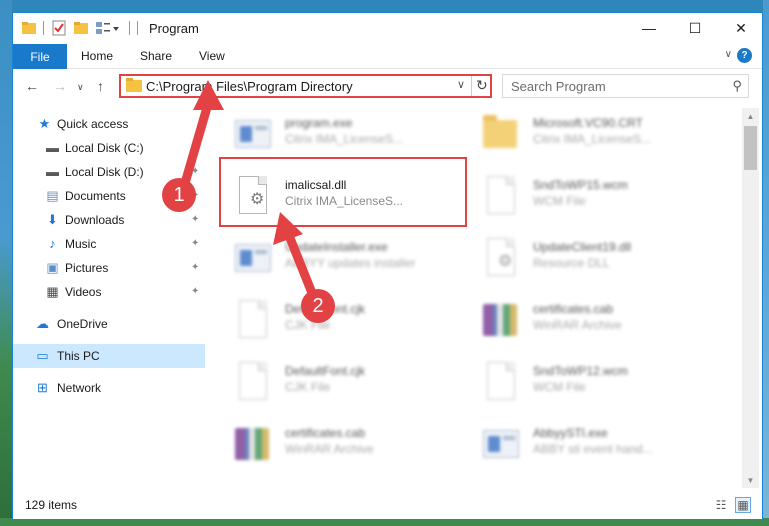  I want to click on view-options-icon, so click(103, 28).